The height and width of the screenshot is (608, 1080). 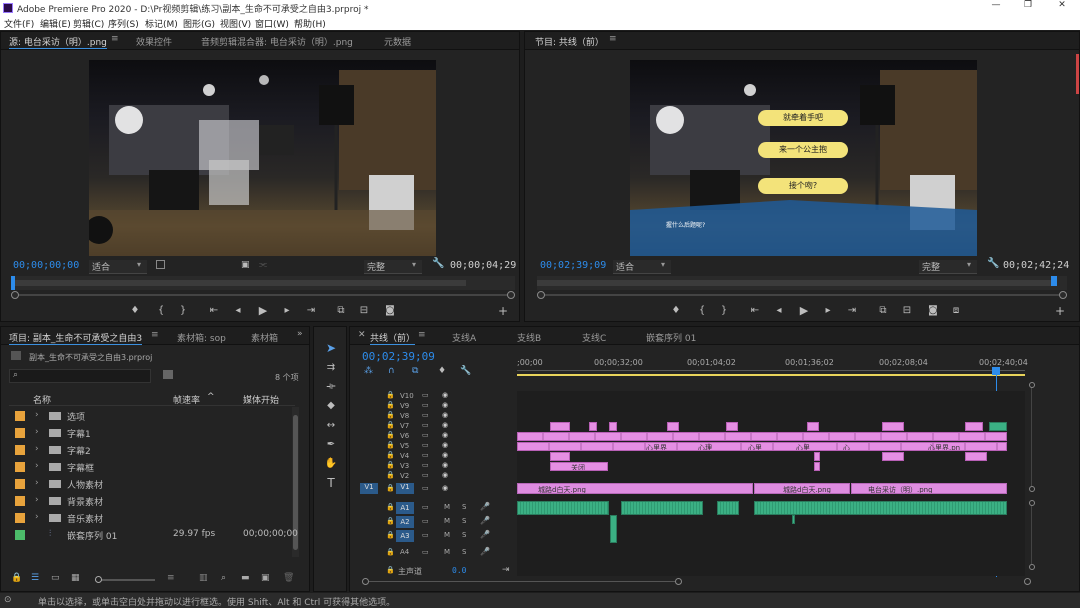 I want to click on insert-mark-icon, so click(x=160, y=264).